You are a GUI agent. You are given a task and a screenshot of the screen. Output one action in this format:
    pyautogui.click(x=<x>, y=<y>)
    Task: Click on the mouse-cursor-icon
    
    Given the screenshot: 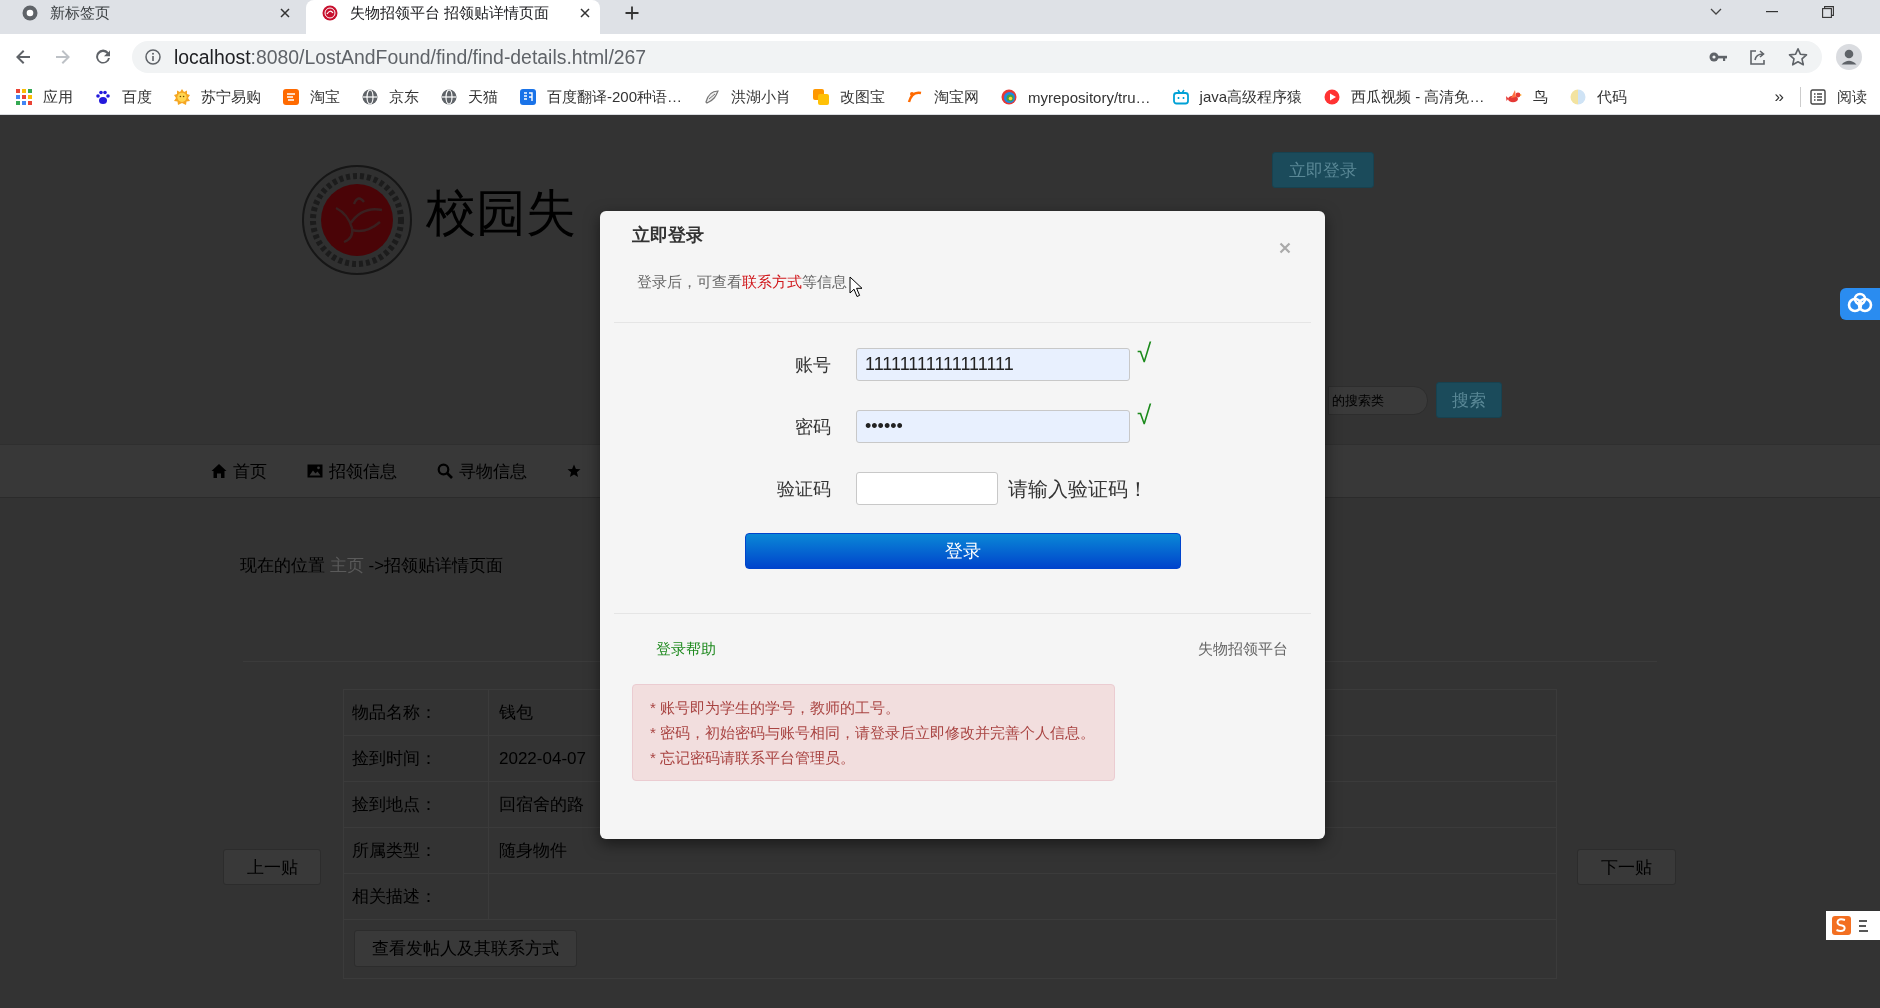 What is the action you would take?
    pyautogui.click(x=856, y=287)
    